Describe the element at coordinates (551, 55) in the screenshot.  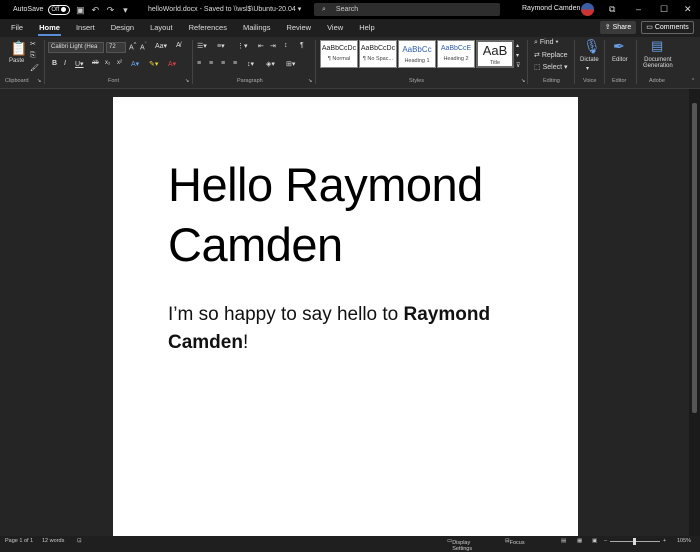
I see `replace-button: ⇄ Replace` at that location.